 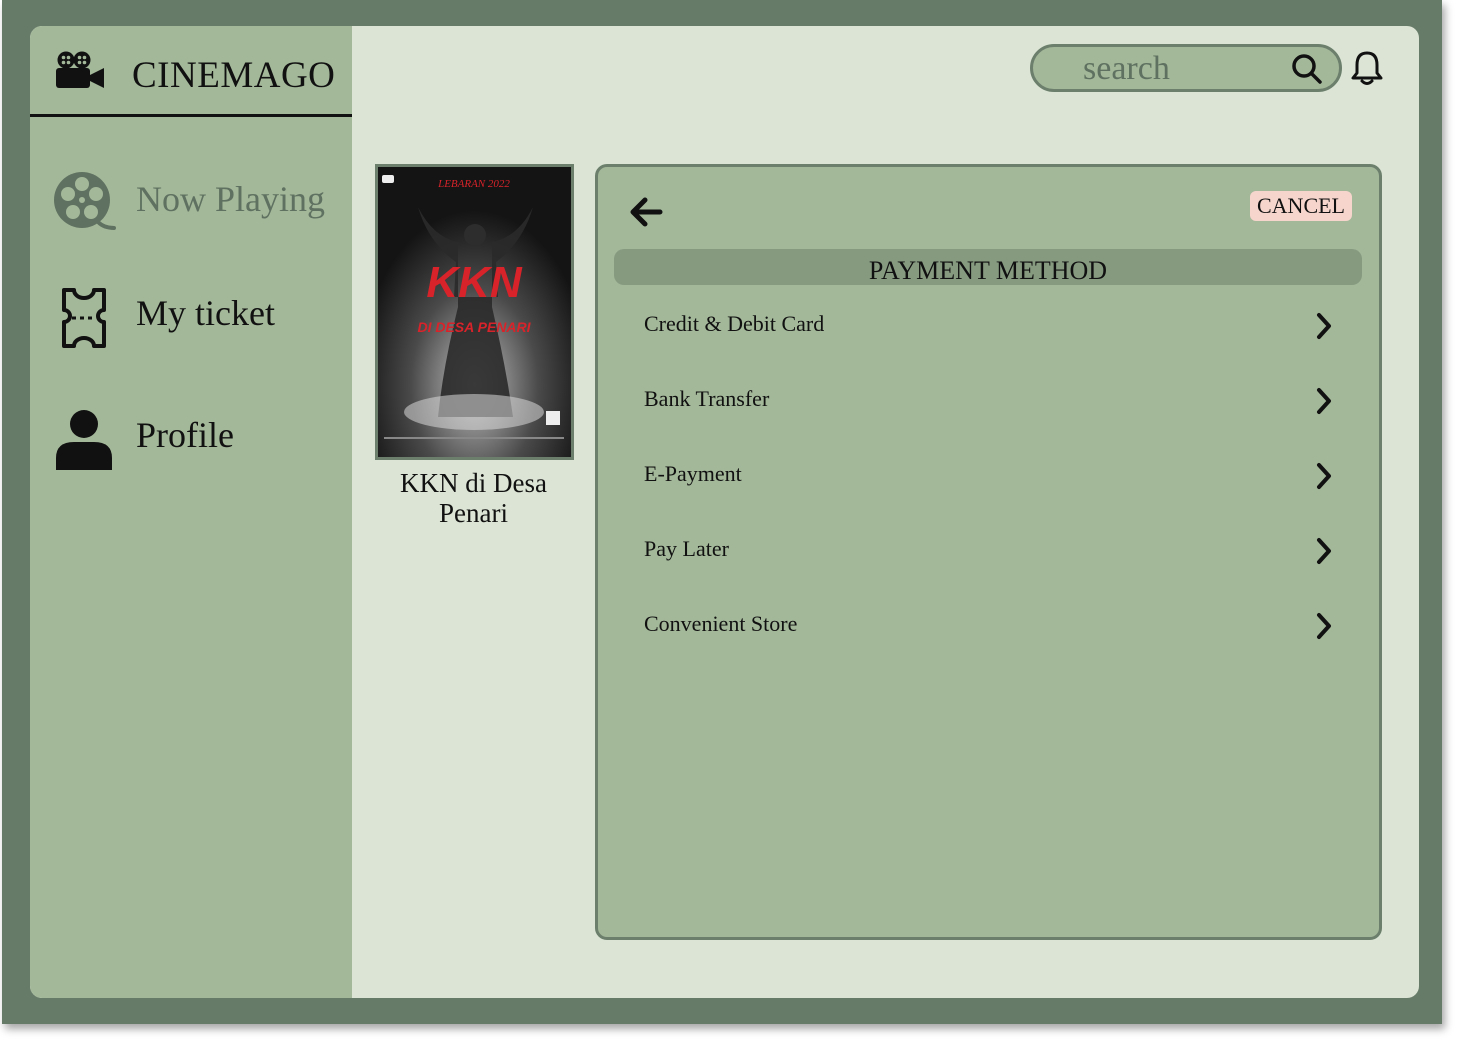 I want to click on payment-method-label: Convenient Store, so click(x=721, y=623).